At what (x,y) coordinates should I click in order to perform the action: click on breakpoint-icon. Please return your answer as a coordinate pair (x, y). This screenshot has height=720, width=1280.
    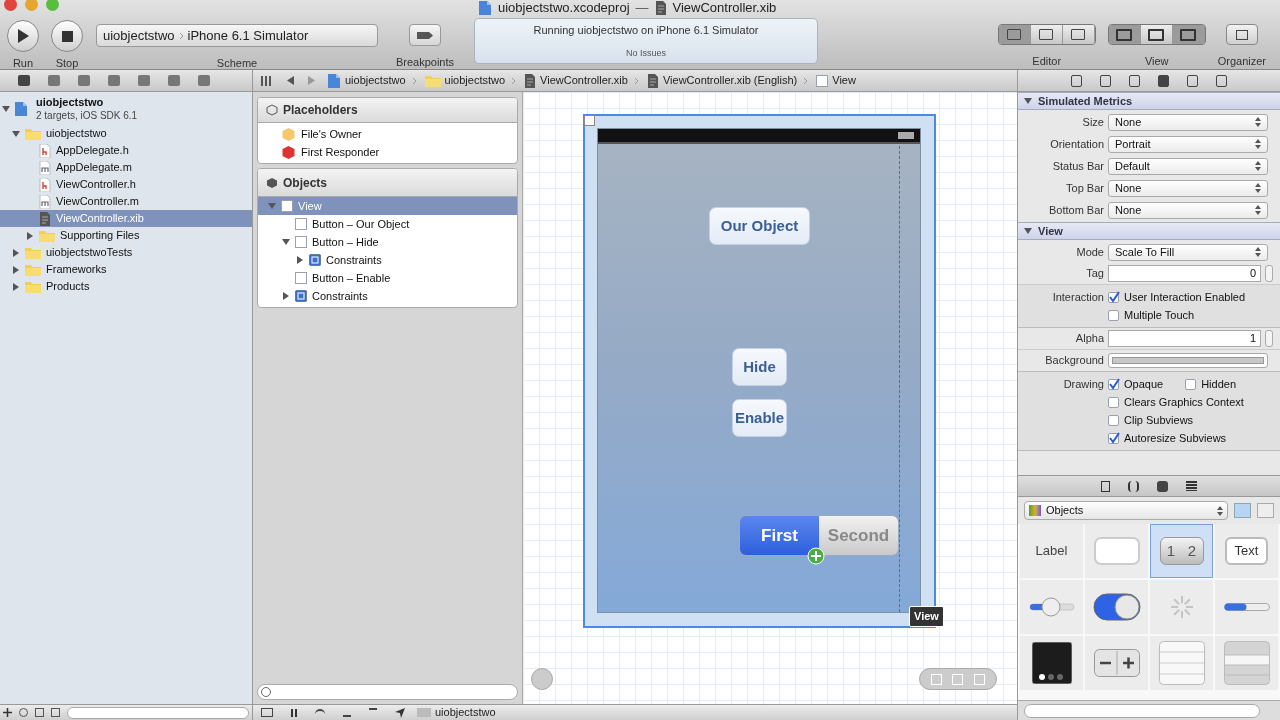
    Looking at the image, I should click on (425, 35).